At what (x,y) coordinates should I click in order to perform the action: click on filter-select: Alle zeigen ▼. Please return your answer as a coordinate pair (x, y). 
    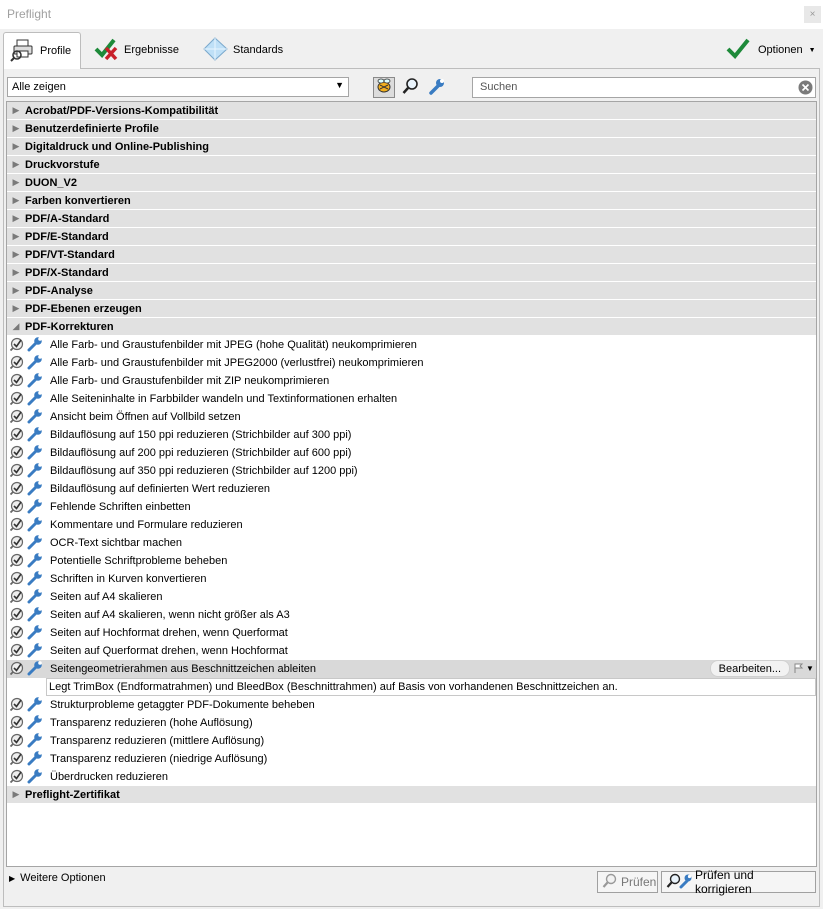
    Looking at the image, I should click on (178, 87).